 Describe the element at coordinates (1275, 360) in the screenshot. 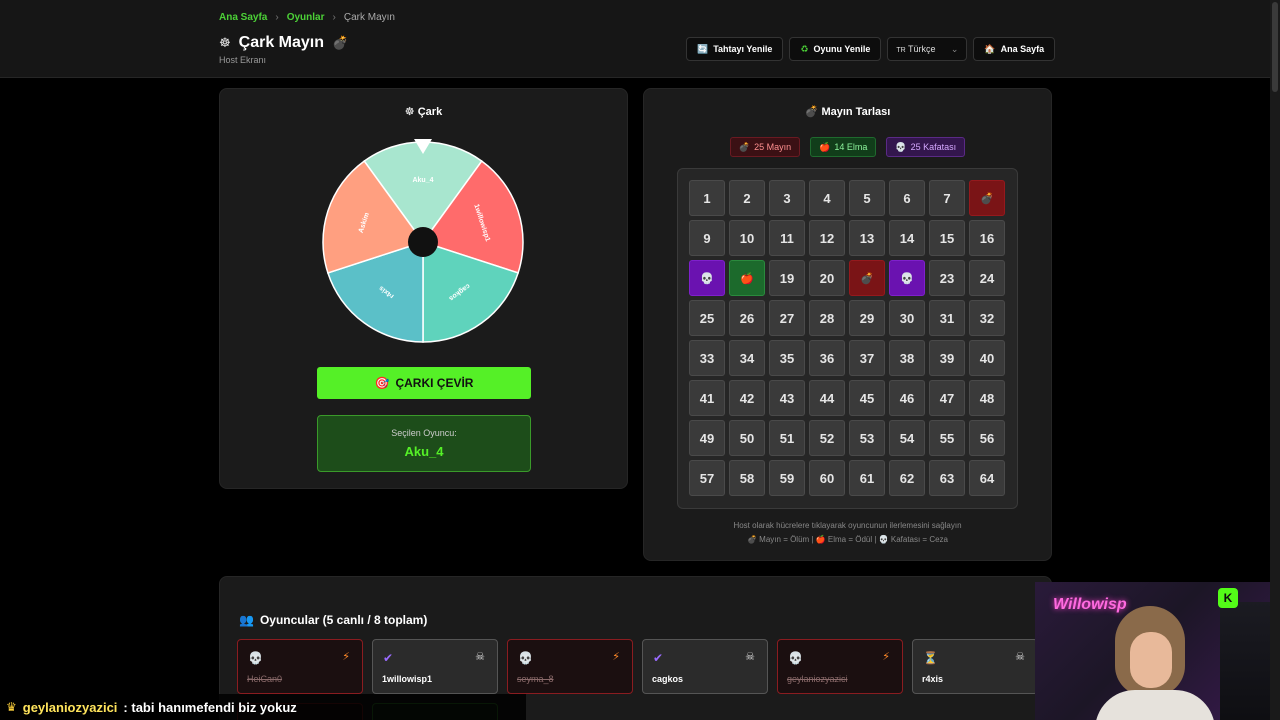

I see `page-scrollbar` at that location.